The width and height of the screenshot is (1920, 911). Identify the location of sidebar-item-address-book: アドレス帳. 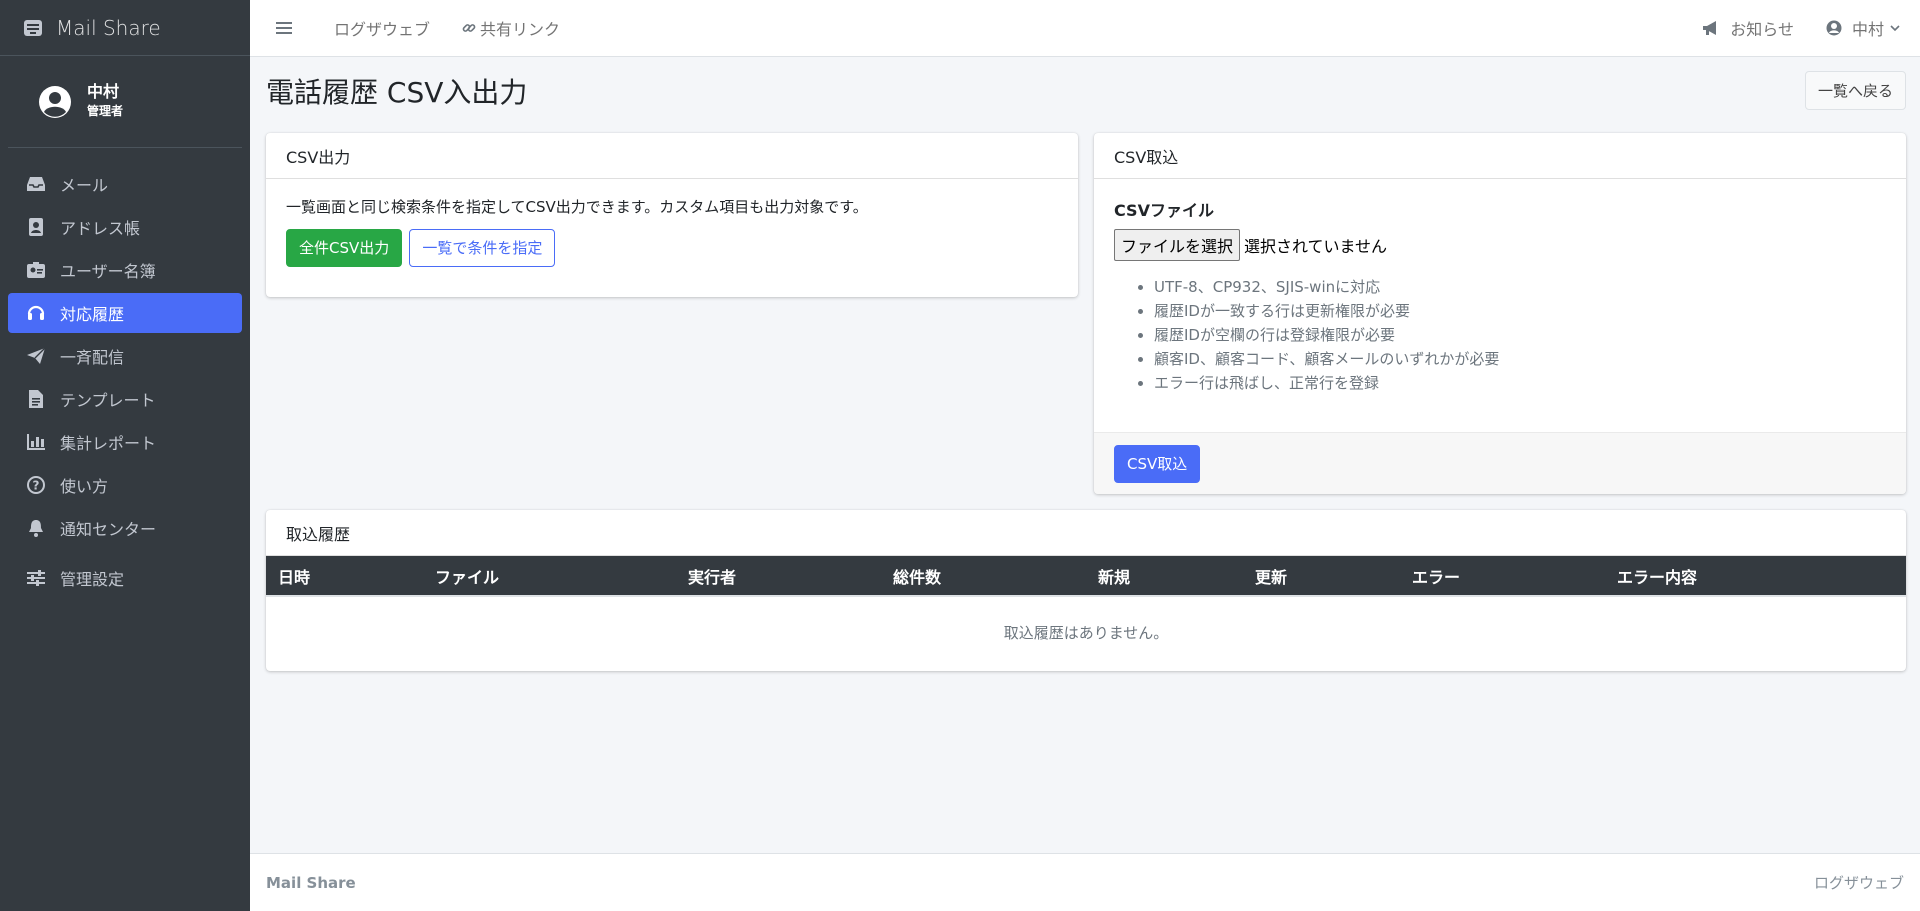
(125, 227).